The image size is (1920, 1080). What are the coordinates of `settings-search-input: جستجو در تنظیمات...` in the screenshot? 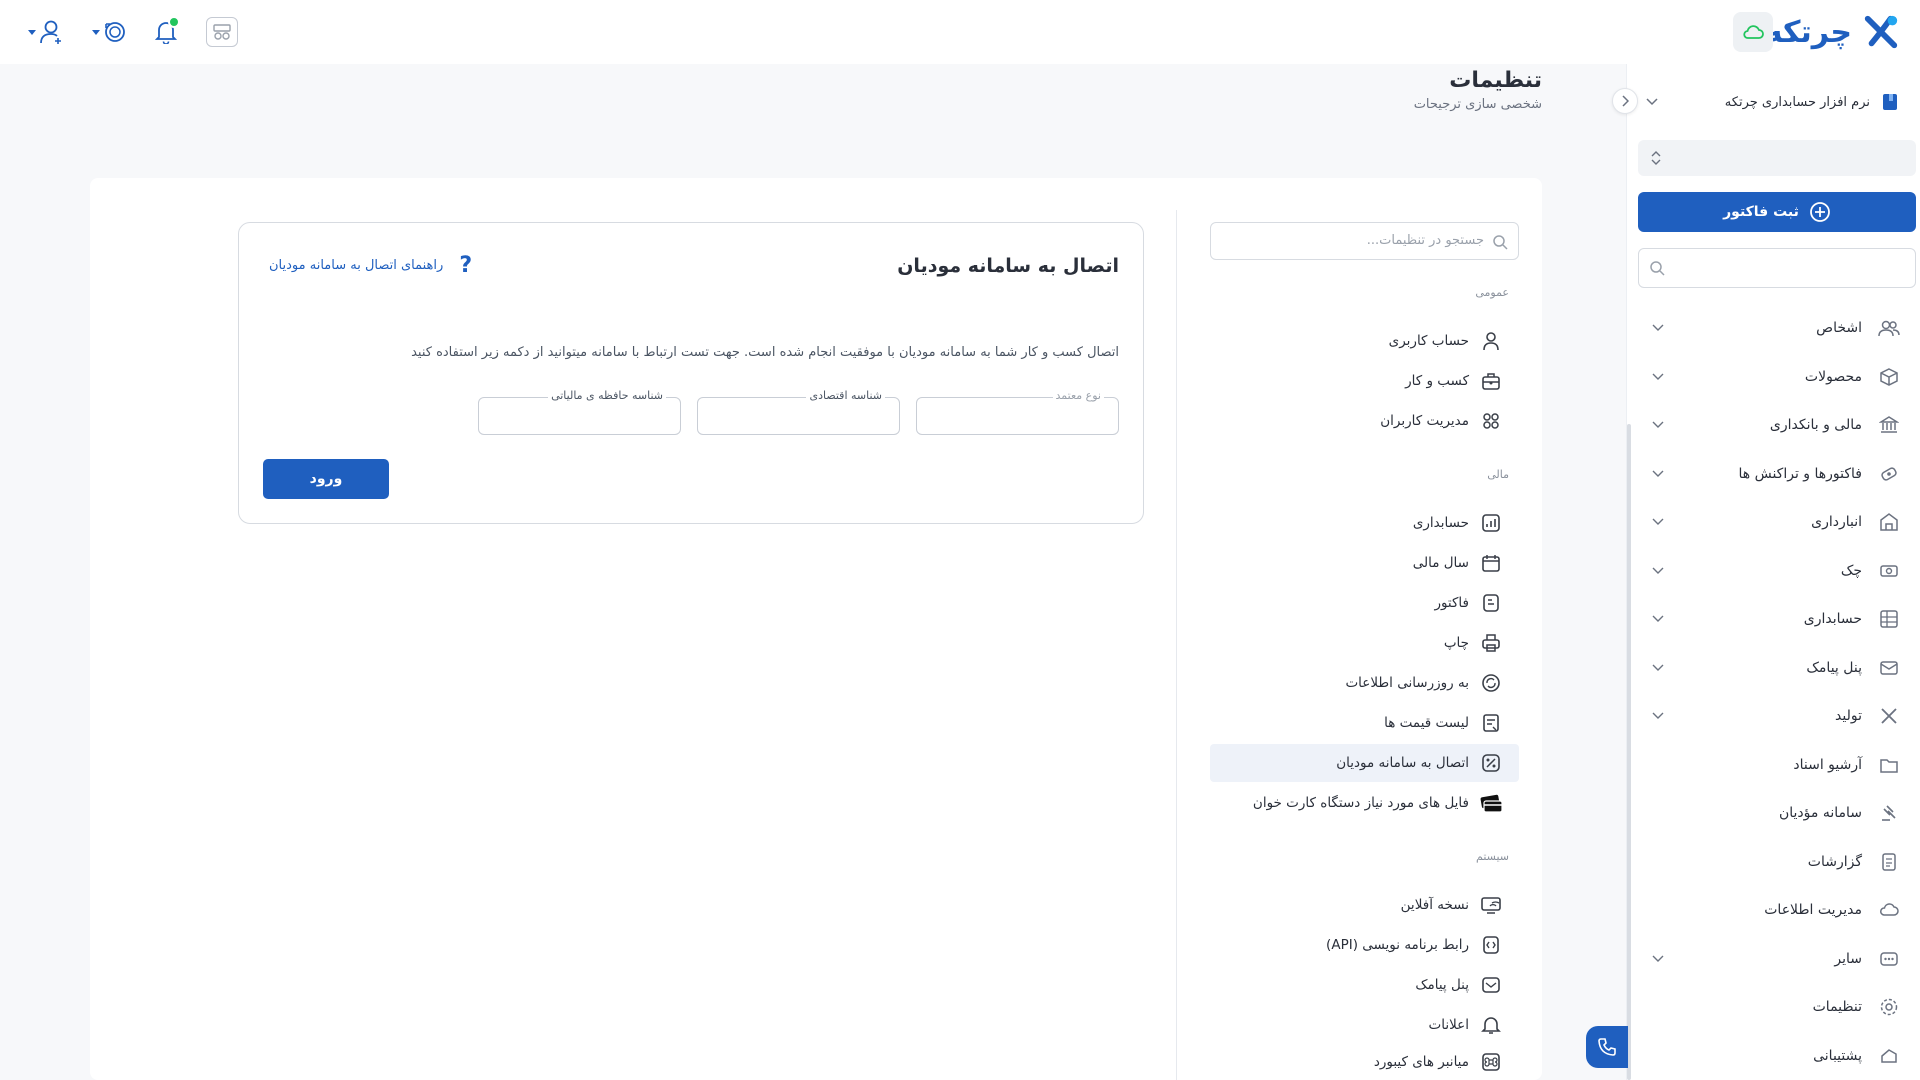 It's located at (1364, 241).